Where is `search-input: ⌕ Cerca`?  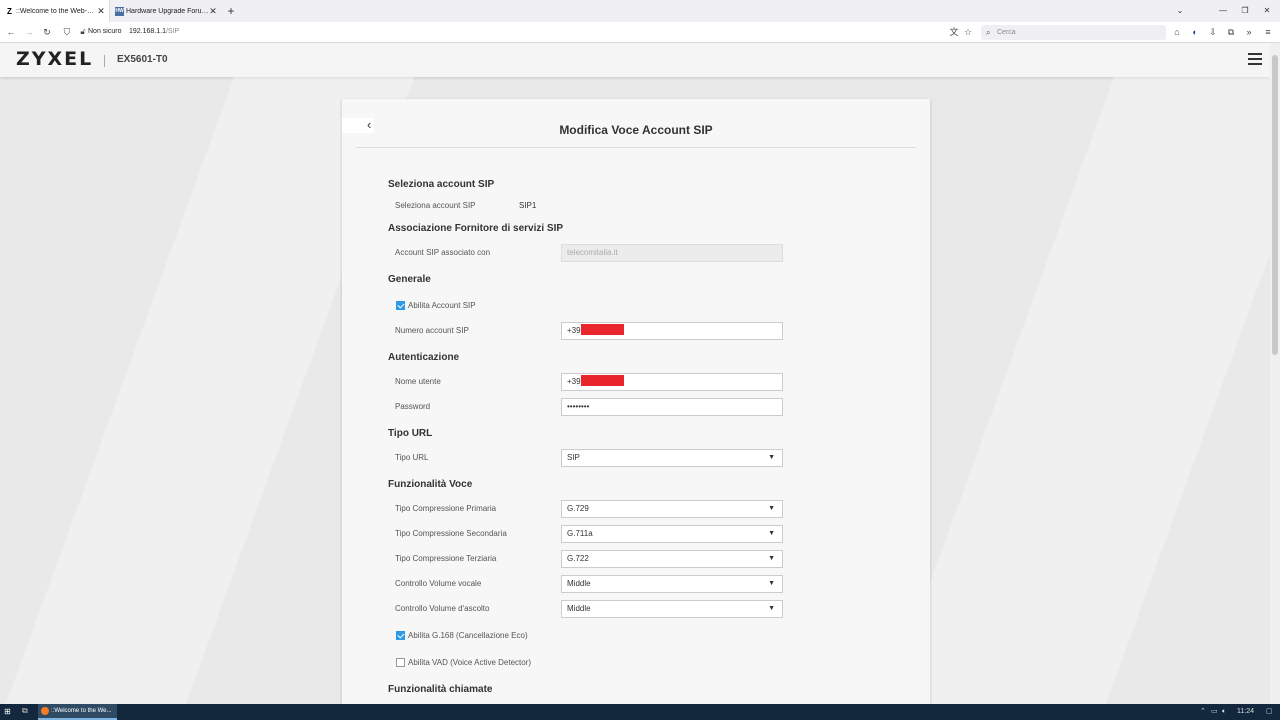 search-input: ⌕ Cerca is located at coordinates (1073, 32).